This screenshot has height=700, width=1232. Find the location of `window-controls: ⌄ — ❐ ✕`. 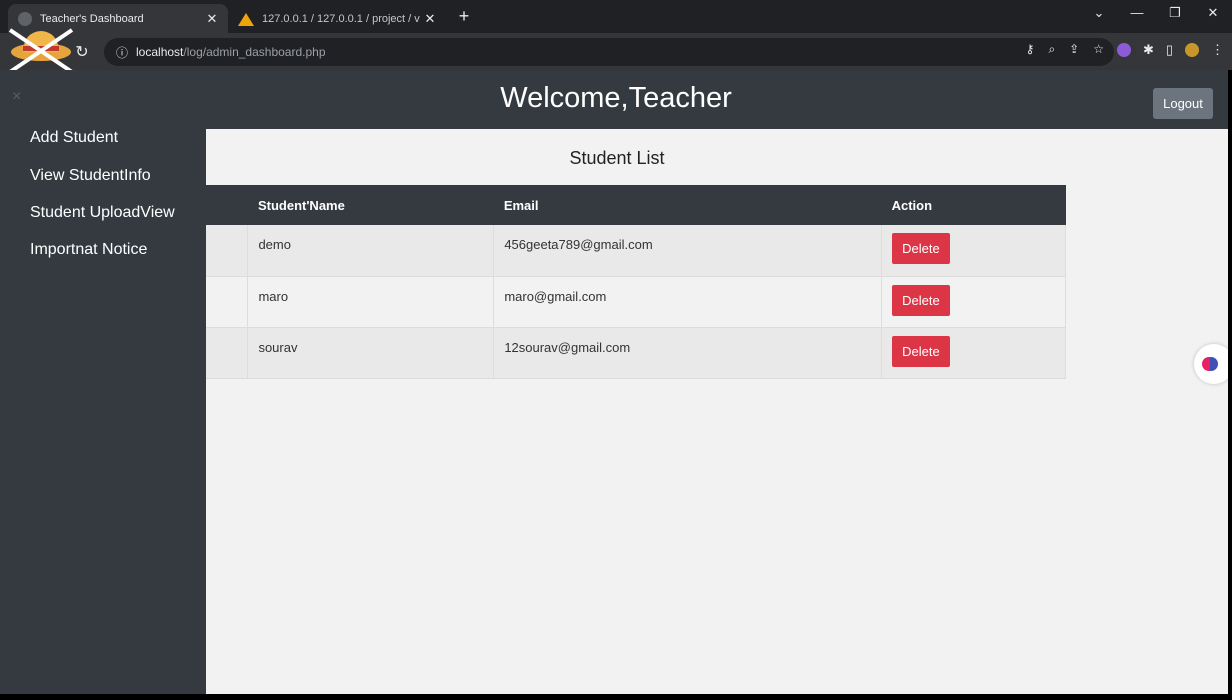

window-controls: ⌄ — ❐ ✕ is located at coordinates (1156, 15).